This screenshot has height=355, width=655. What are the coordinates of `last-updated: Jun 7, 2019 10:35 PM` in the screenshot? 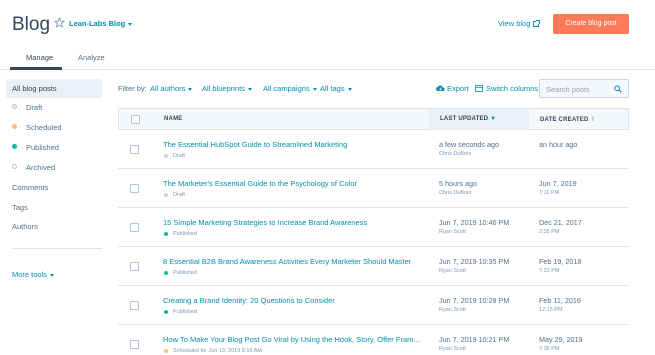 It's located at (474, 261).